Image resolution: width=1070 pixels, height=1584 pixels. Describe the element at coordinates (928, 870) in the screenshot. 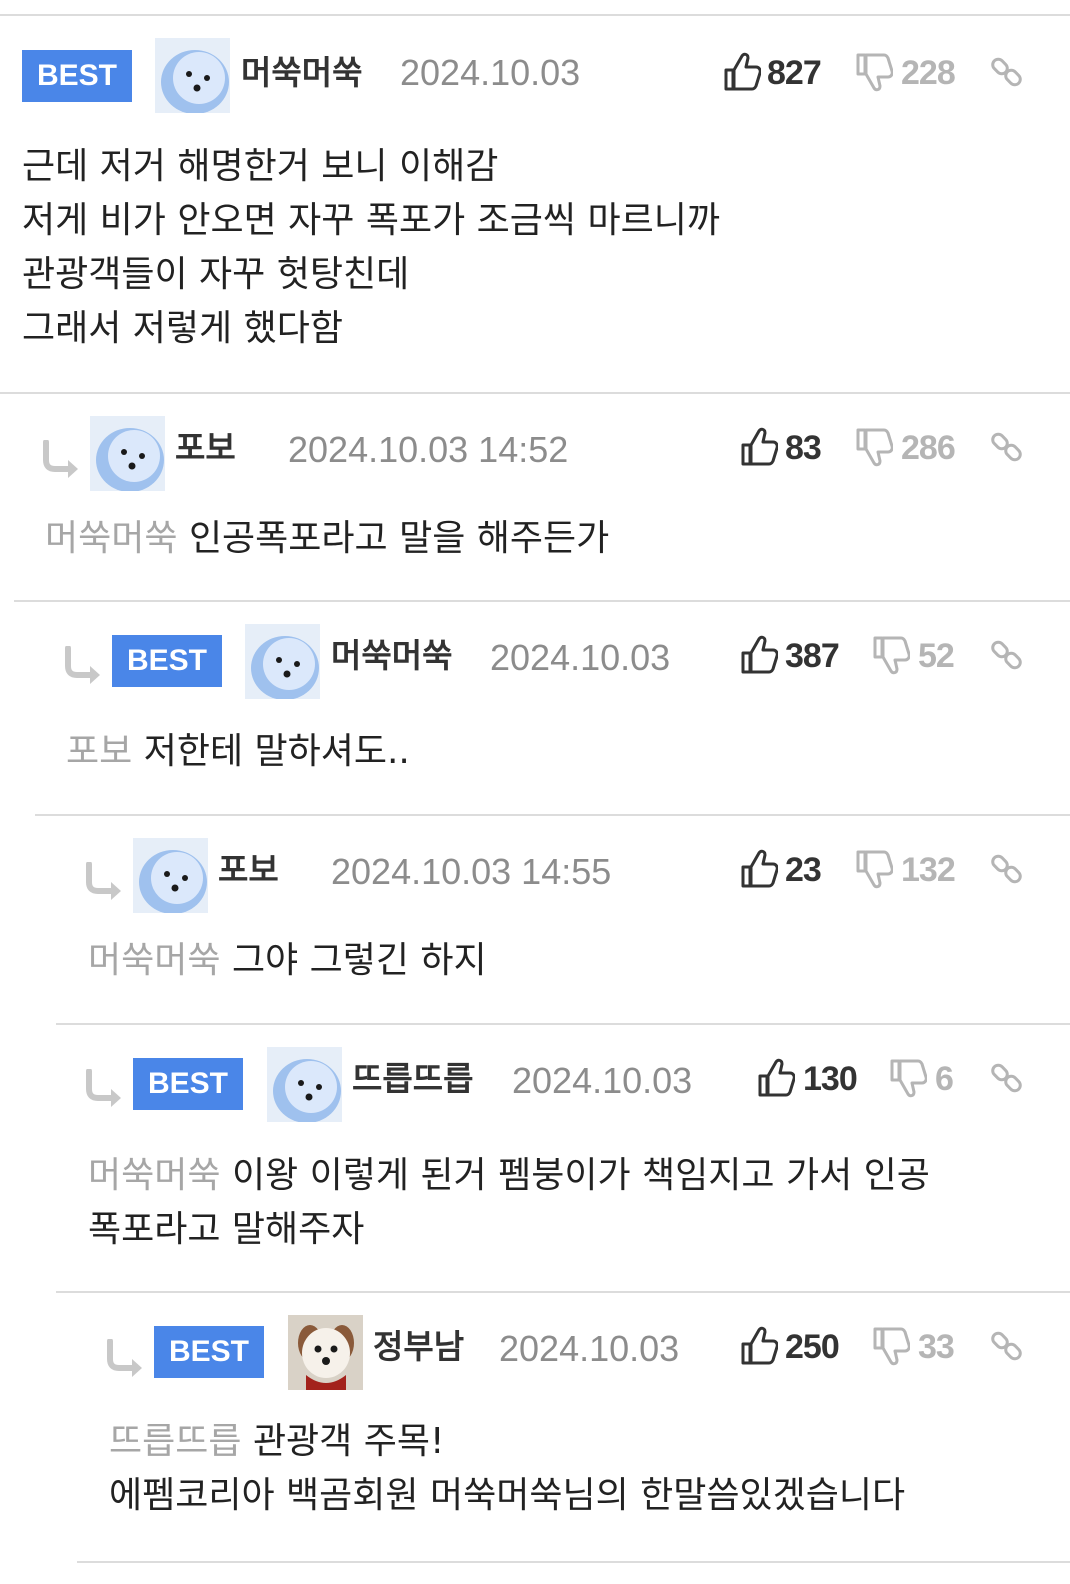

I see `dislike-count: 132` at that location.